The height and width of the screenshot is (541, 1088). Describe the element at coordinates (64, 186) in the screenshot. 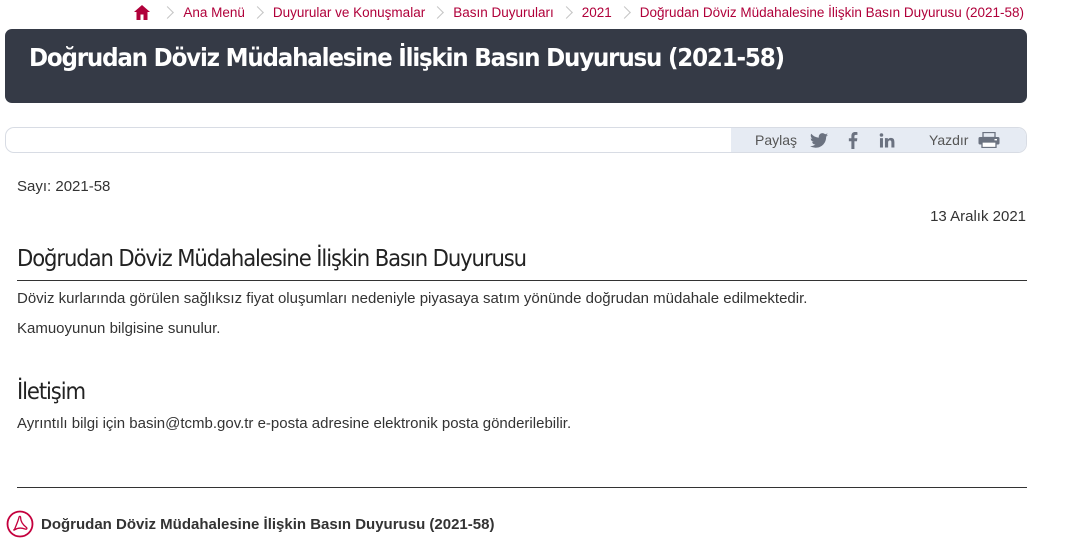

I see `announcement-number: Sayı: 2021-58` at that location.